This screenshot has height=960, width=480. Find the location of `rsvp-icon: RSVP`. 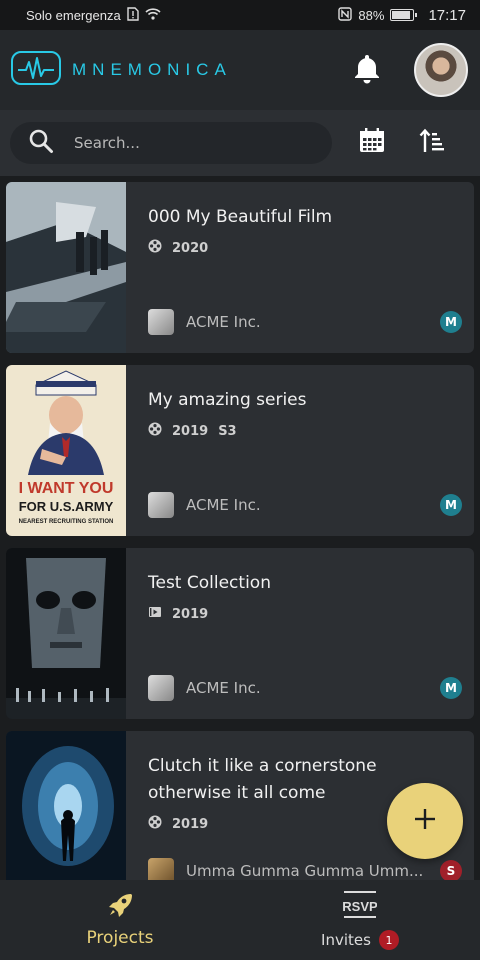

rsvp-icon: RSVP is located at coordinates (360, 907).